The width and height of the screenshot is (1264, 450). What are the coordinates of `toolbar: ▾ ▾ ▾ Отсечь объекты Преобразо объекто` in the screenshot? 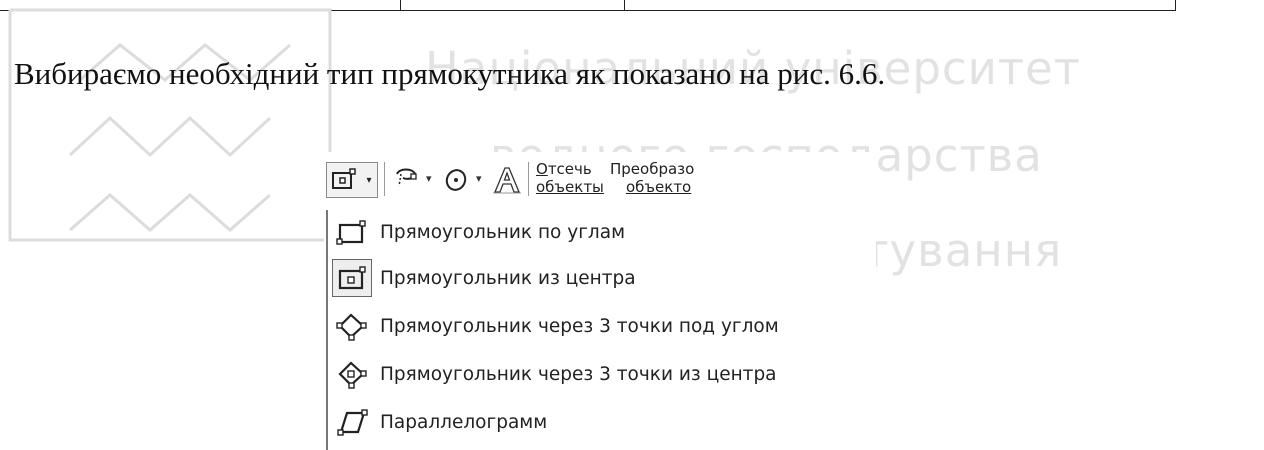 It's located at (600, 180).